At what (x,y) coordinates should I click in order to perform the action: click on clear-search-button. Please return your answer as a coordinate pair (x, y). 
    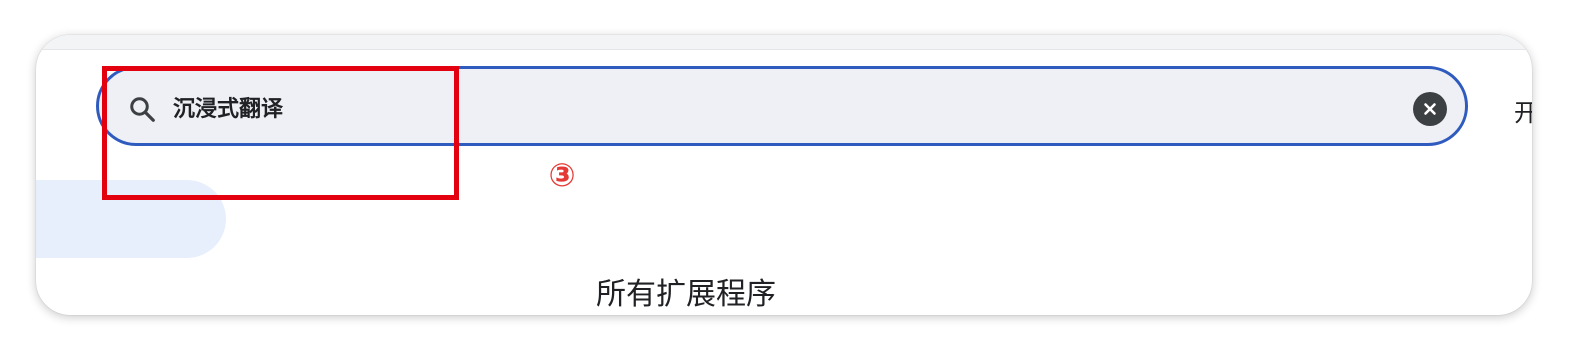
    Looking at the image, I should click on (1430, 109).